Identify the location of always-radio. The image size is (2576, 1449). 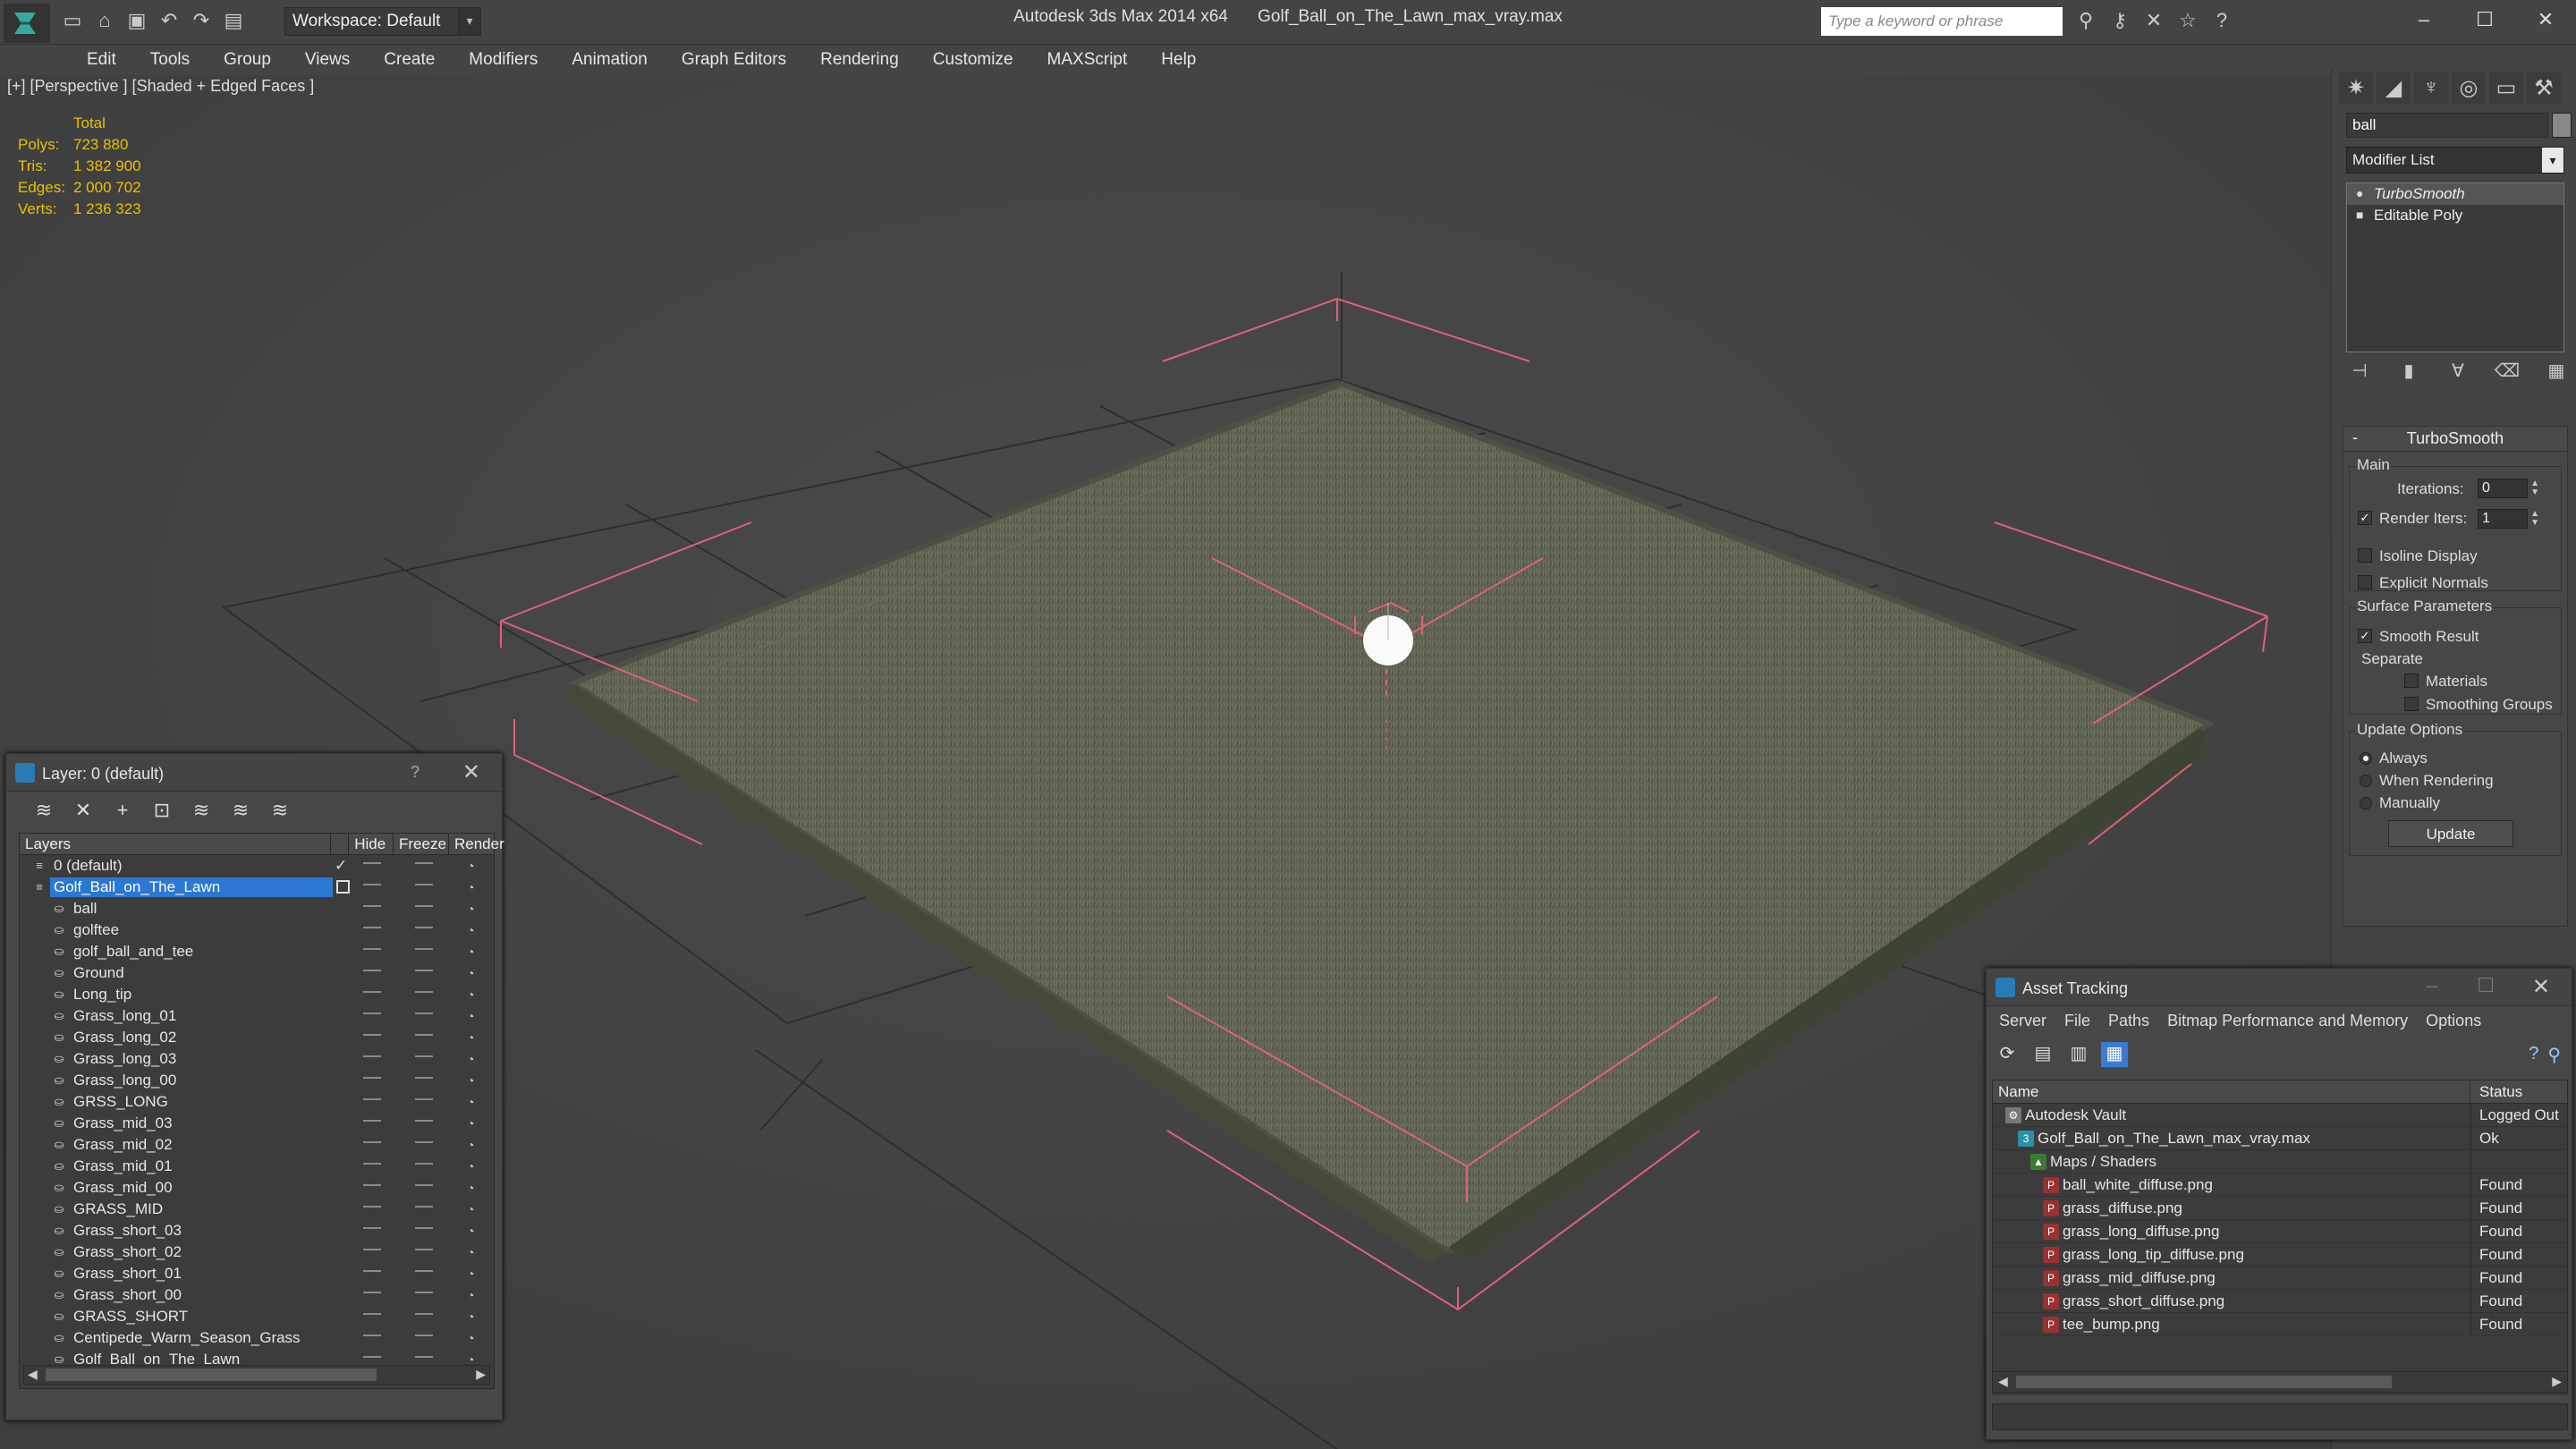
(2366, 758).